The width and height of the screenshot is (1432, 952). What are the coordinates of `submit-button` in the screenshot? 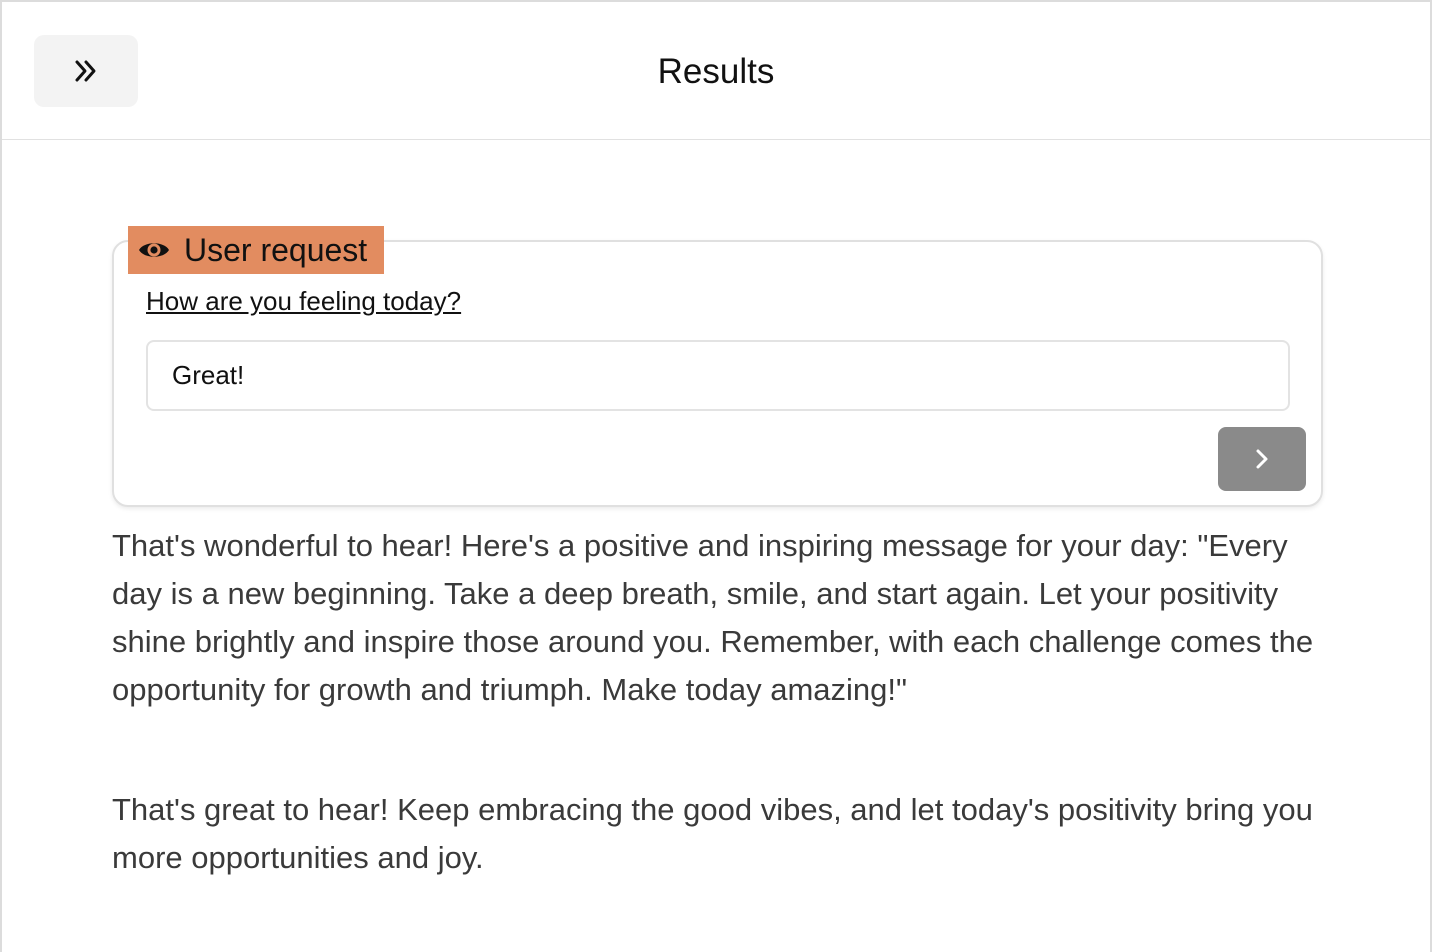 It's located at (1262, 459).